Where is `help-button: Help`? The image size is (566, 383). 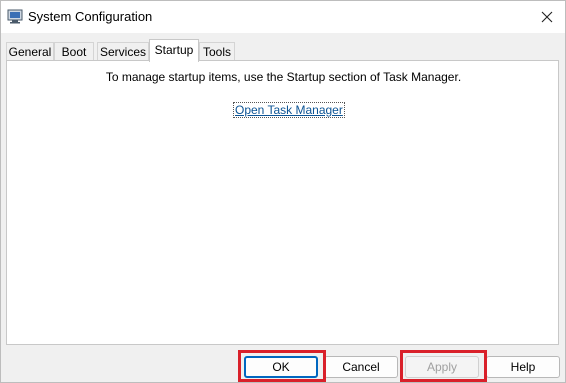 help-button: Help is located at coordinates (523, 367).